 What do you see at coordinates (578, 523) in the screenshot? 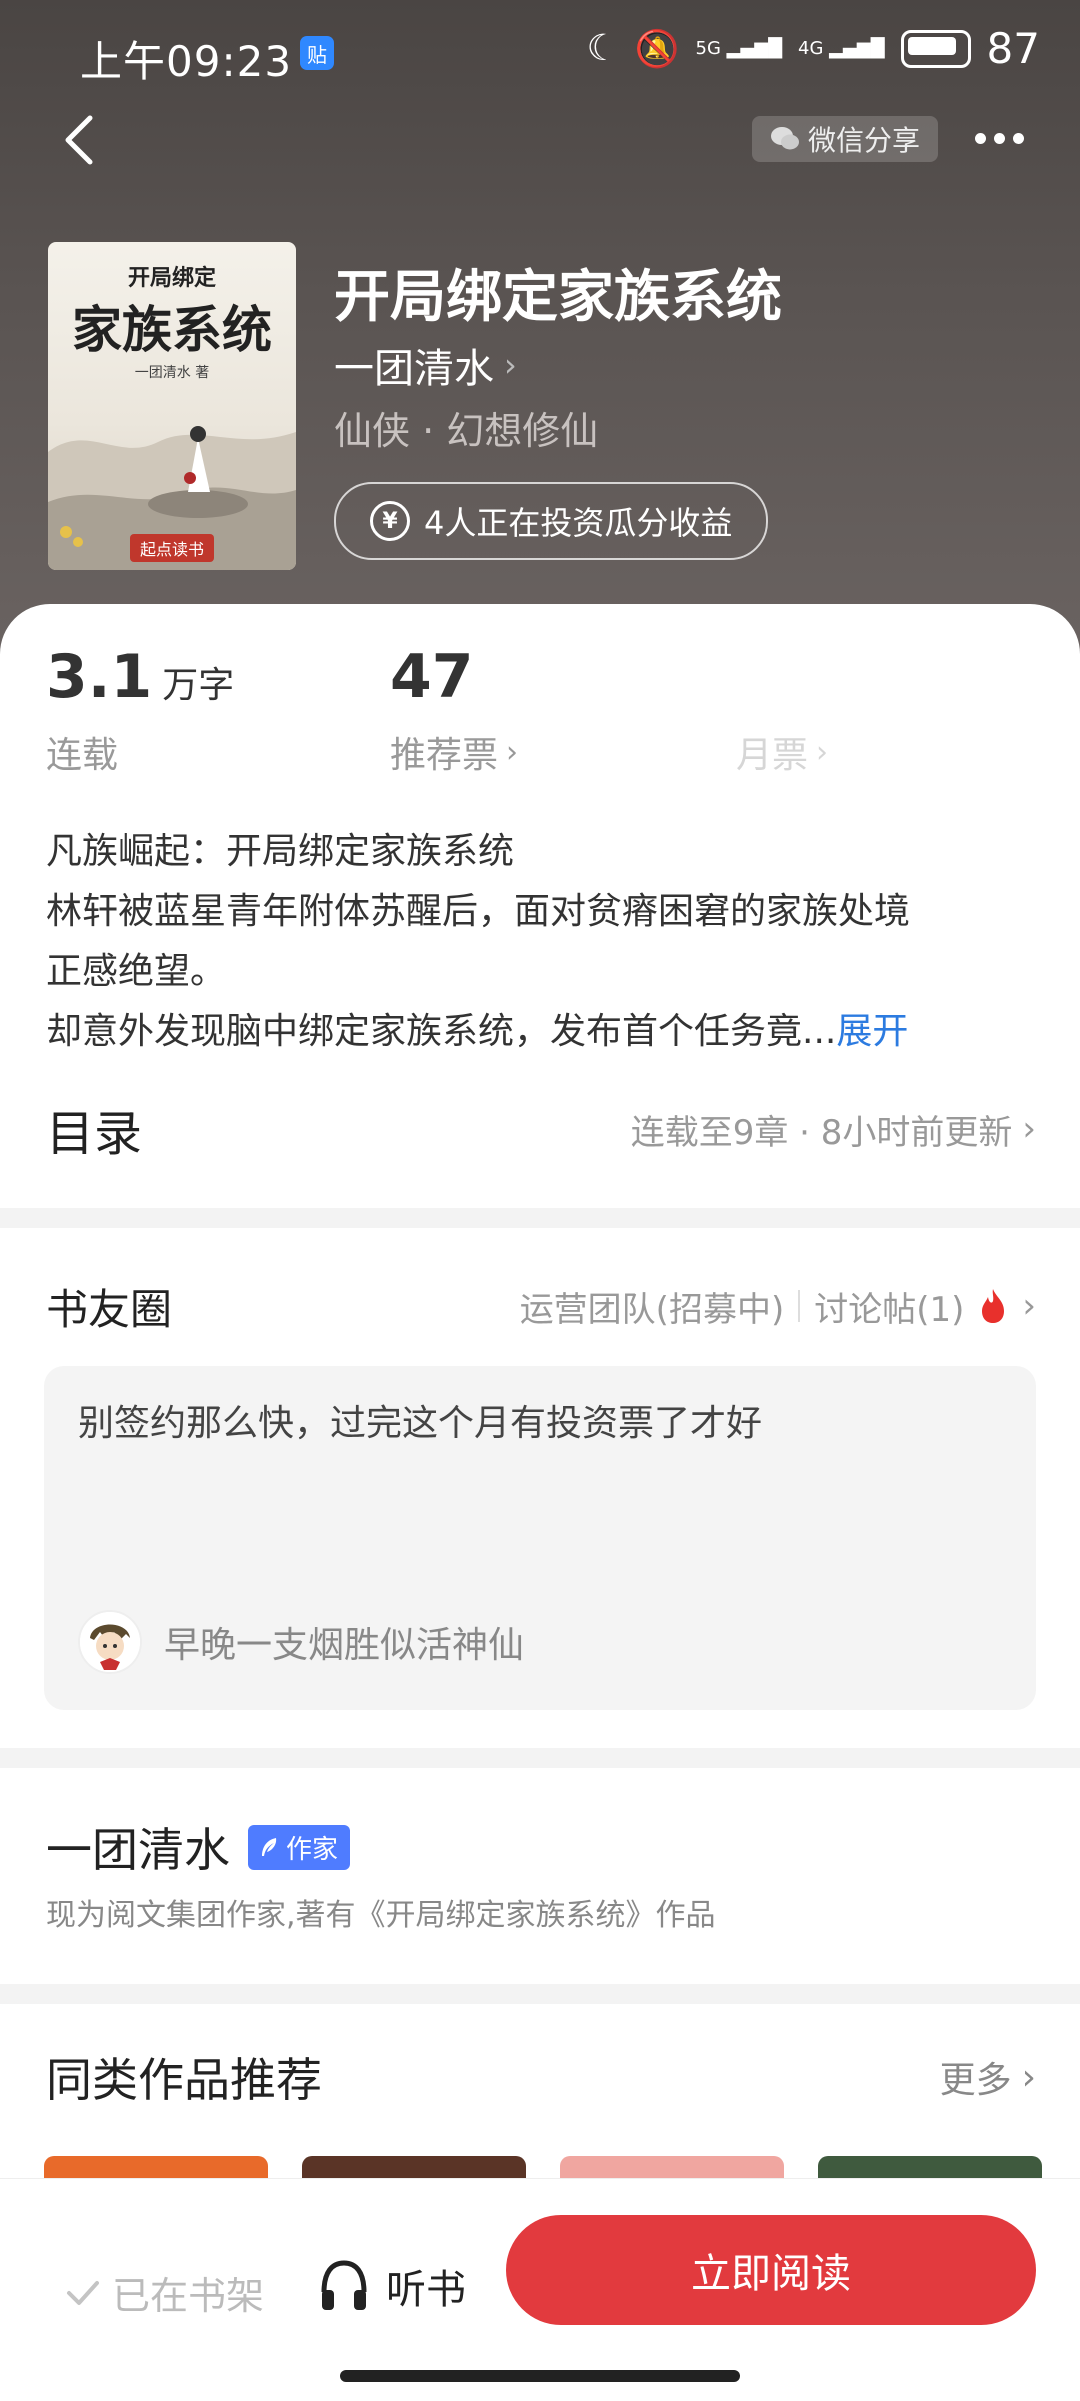
I see `invest-label: 4人正在投资瓜分收益` at bounding box center [578, 523].